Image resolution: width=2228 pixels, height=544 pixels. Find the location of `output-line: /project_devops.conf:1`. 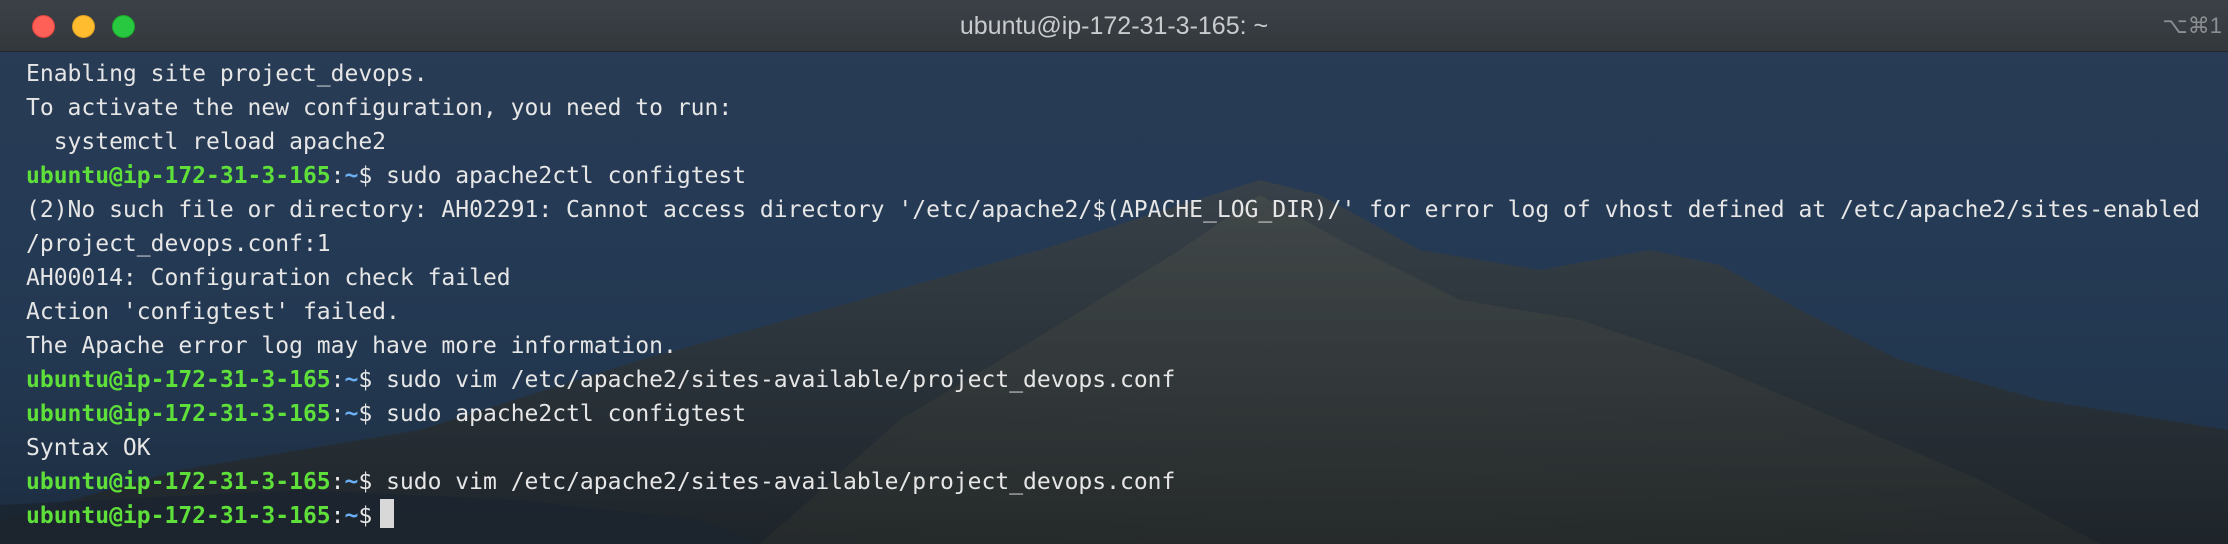

output-line: /project_devops.conf:1 is located at coordinates (178, 244).